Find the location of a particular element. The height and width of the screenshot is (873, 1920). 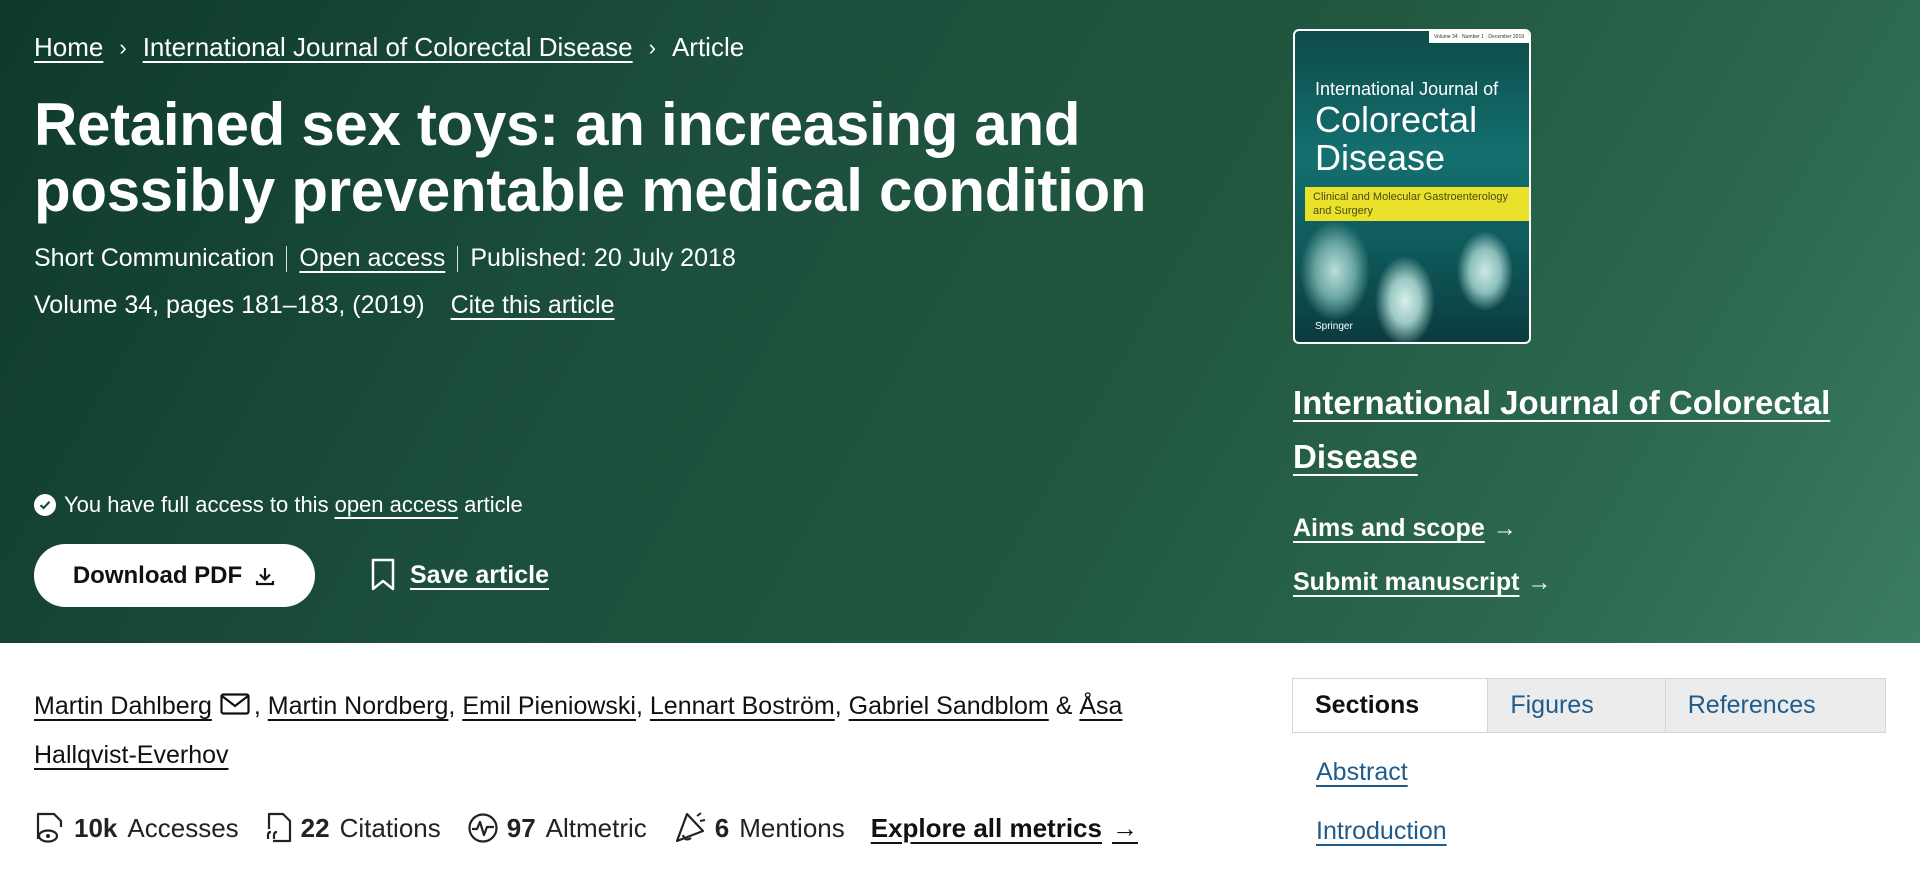

author-link: Emil Pieniowski is located at coordinates (549, 706).